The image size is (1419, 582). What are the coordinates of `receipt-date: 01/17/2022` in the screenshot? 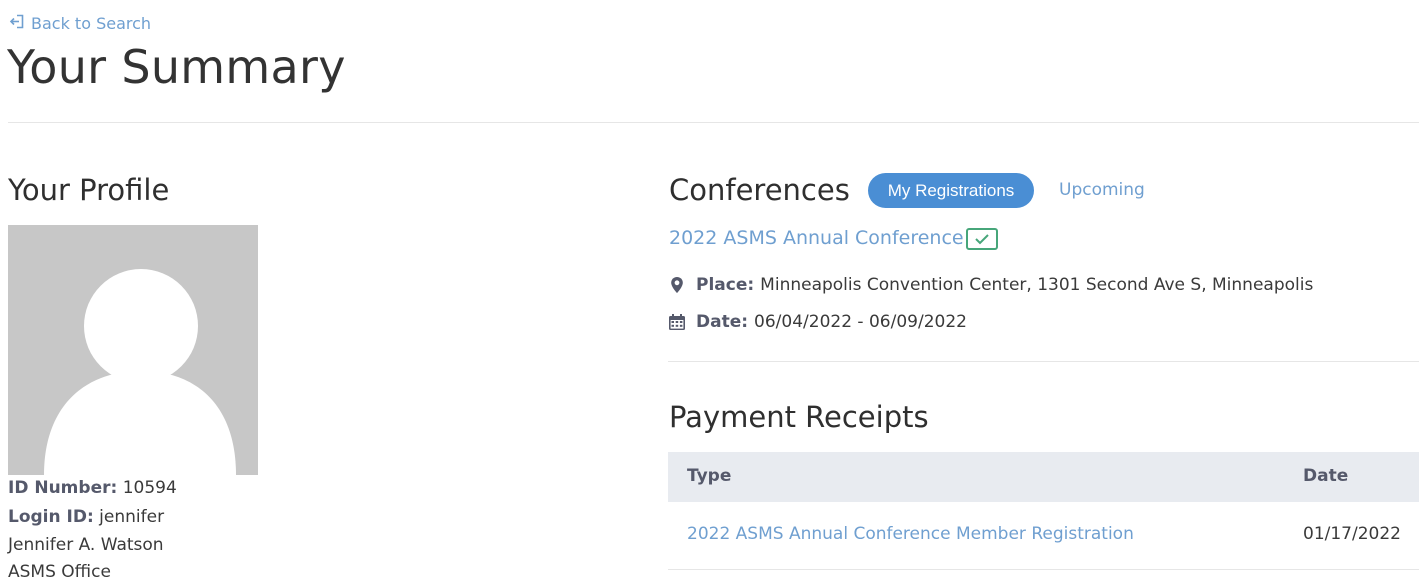 It's located at (1352, 534).